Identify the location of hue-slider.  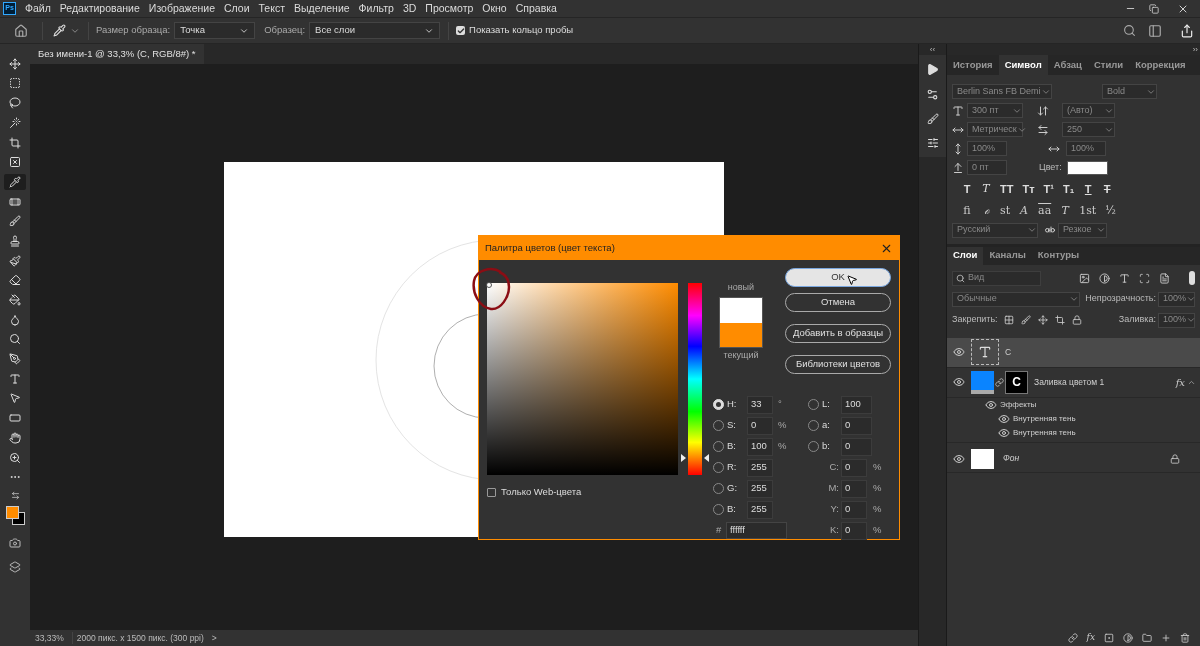
(695, 379).